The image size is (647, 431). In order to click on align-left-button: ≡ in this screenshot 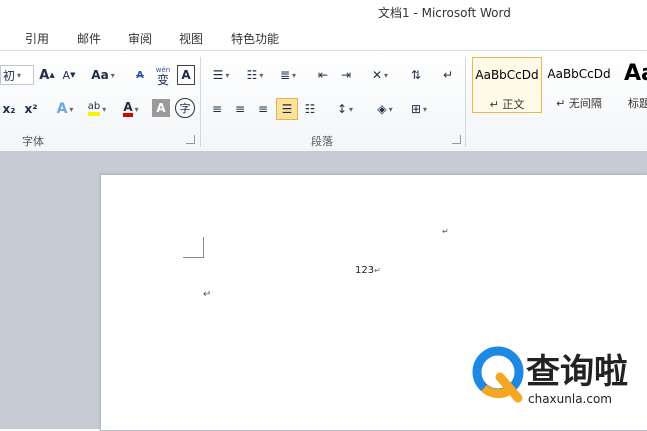, I will do `click(217, 109)`.